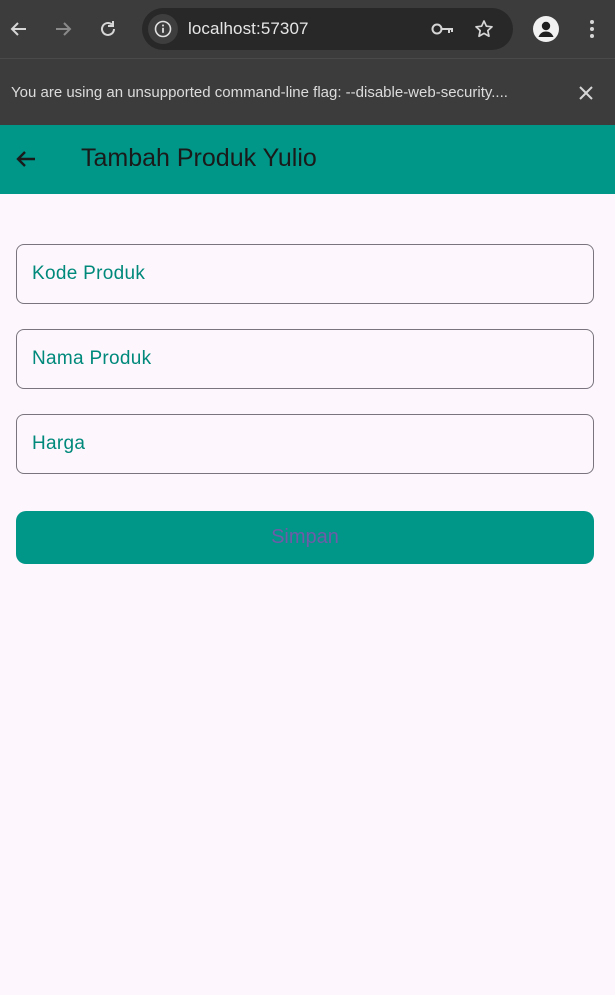  Describe the element at coordinates (546, 29) in the screenshot. I see `profile-icon` at that location.